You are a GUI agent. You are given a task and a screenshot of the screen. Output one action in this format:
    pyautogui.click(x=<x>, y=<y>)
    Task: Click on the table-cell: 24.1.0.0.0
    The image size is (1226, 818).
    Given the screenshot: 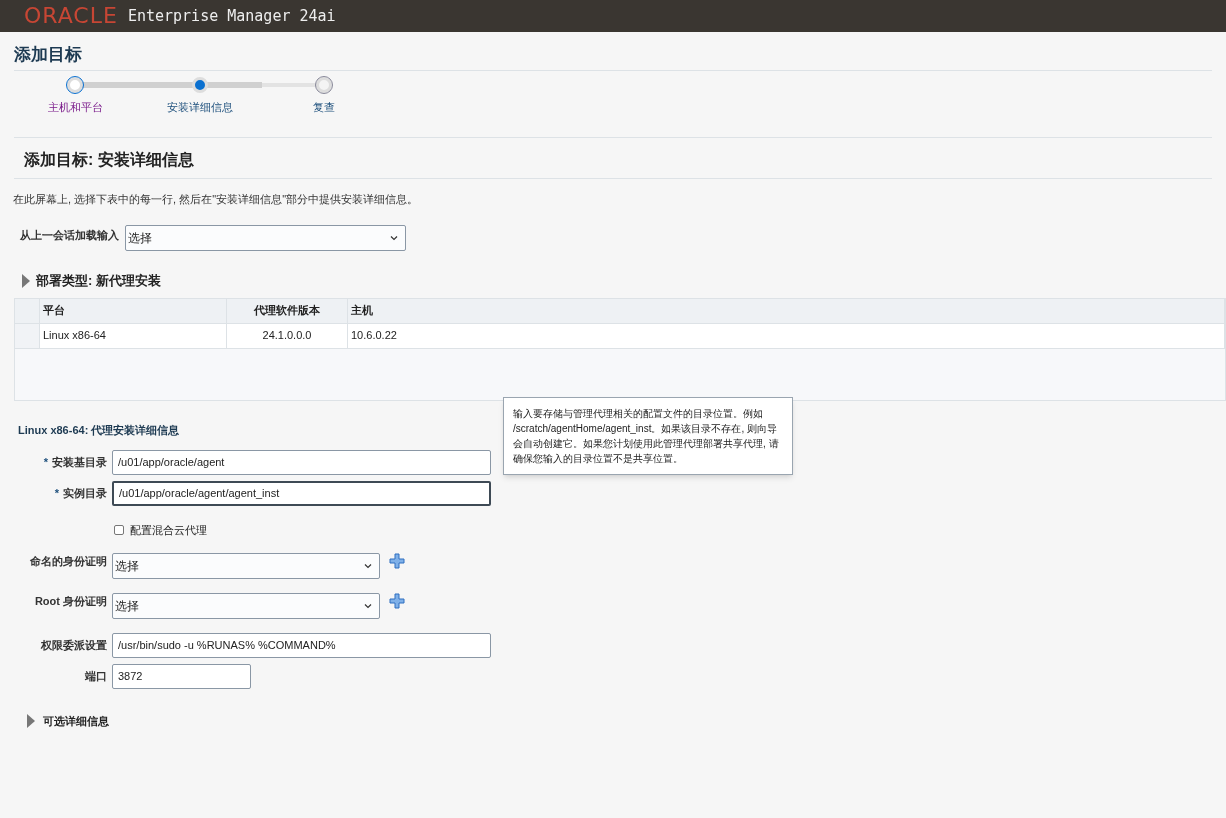 What is the action you would take?
    pyautogui.click(x=287, y=335)
    